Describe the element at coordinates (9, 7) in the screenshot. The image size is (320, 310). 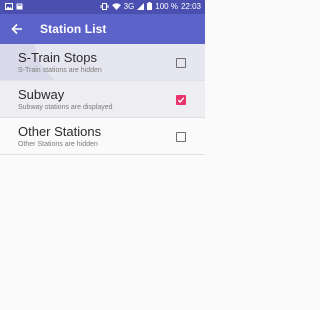
I see `gallery-icon` at that location.